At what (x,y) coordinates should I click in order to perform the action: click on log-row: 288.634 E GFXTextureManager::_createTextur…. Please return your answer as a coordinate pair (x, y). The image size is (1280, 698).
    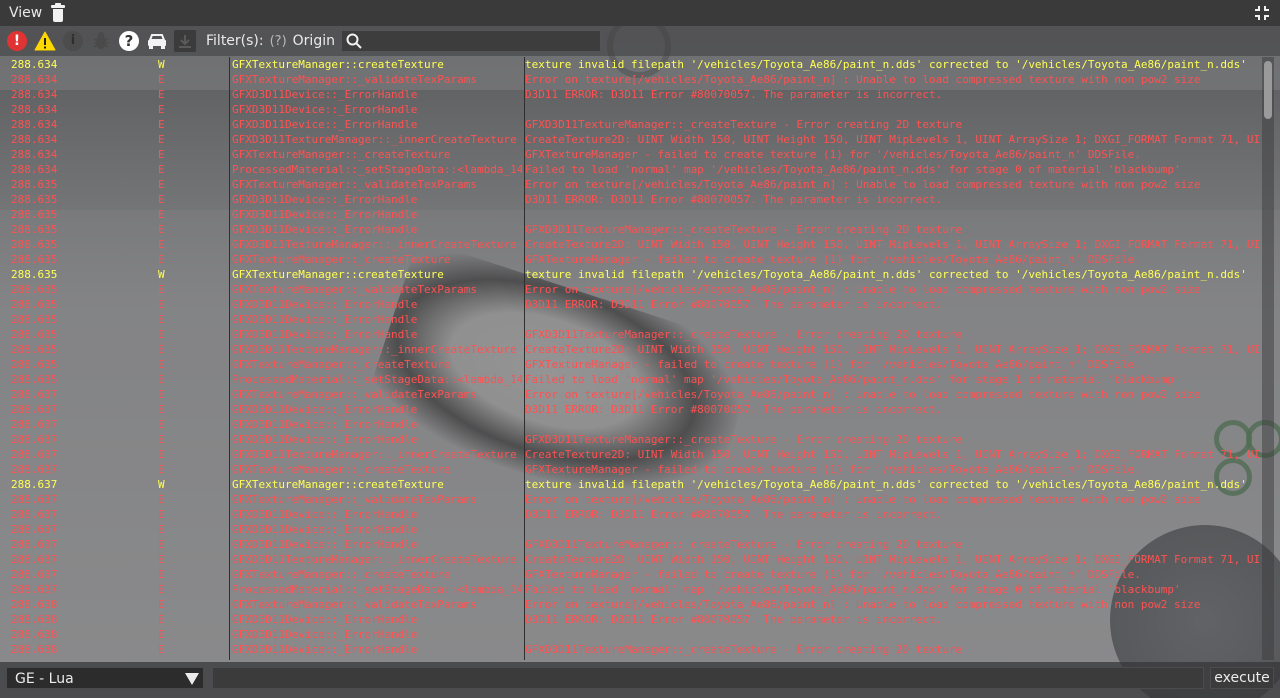
    Looking at the image, I should click on (633, 154).